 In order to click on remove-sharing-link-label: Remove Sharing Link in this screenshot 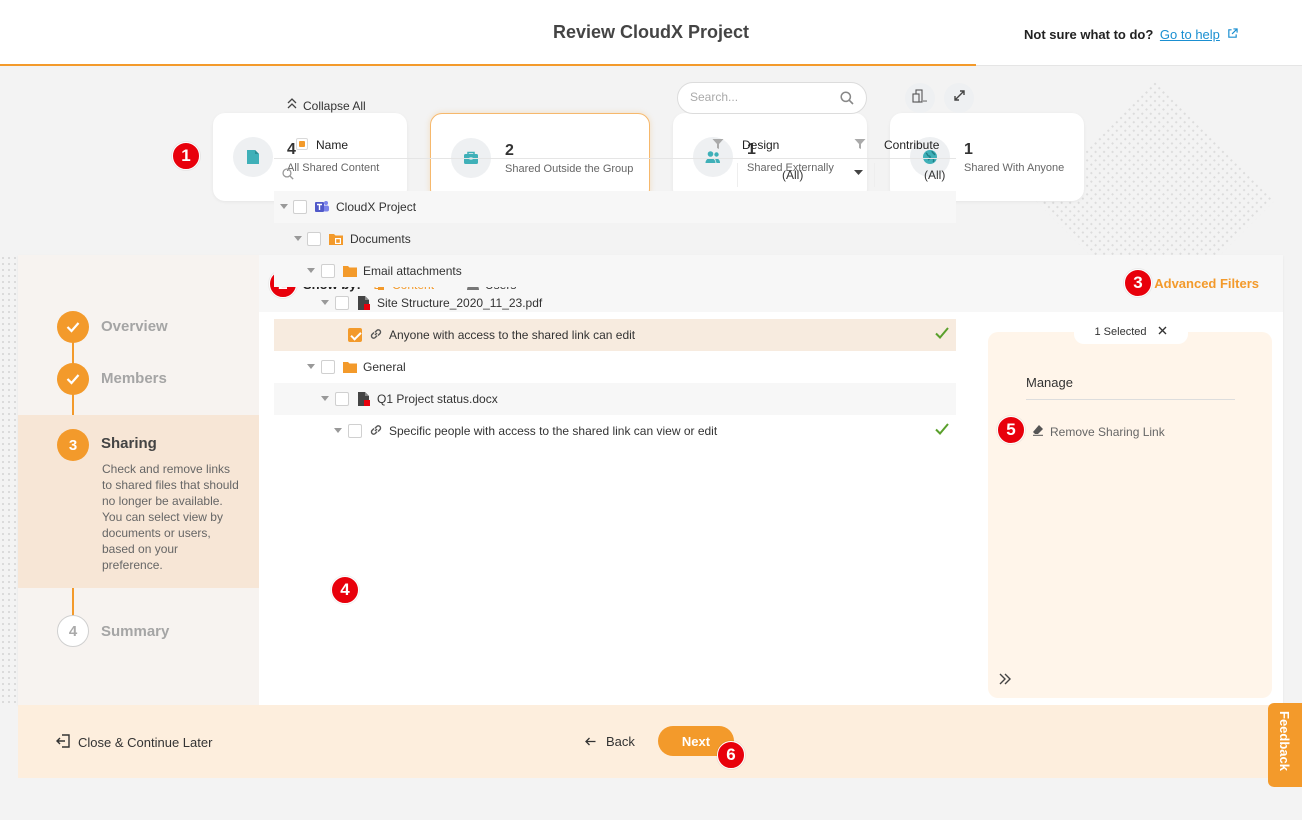, I will do `click(1107, 431)`.